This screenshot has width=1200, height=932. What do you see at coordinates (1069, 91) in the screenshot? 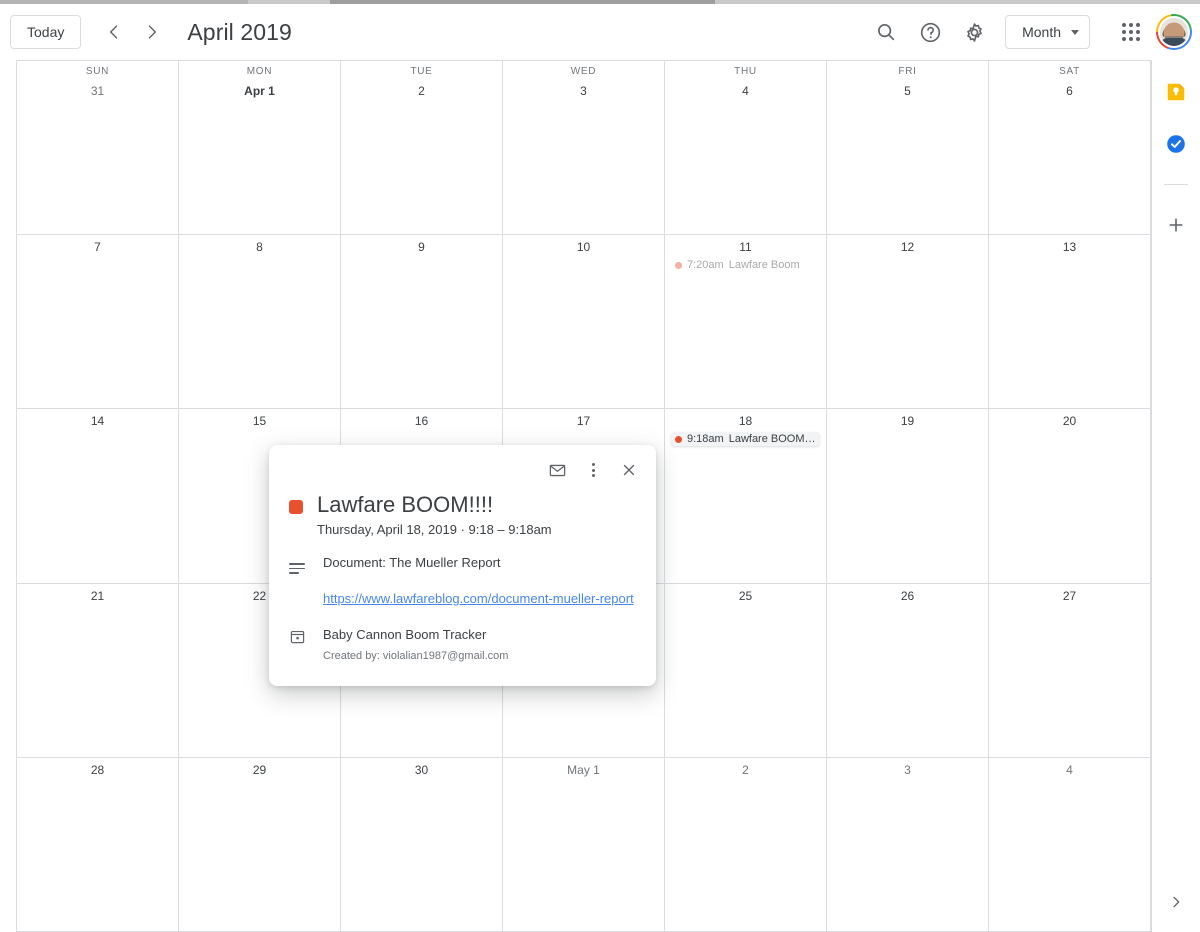
I see `day-number: 6` at bounding box center [1069, 91].